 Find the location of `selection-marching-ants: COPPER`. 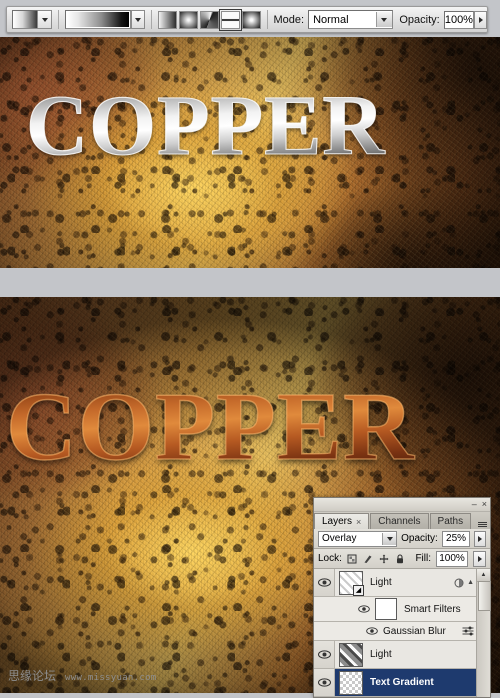

selection-marching-ants: COPPER is located at coordinates (205, 125).